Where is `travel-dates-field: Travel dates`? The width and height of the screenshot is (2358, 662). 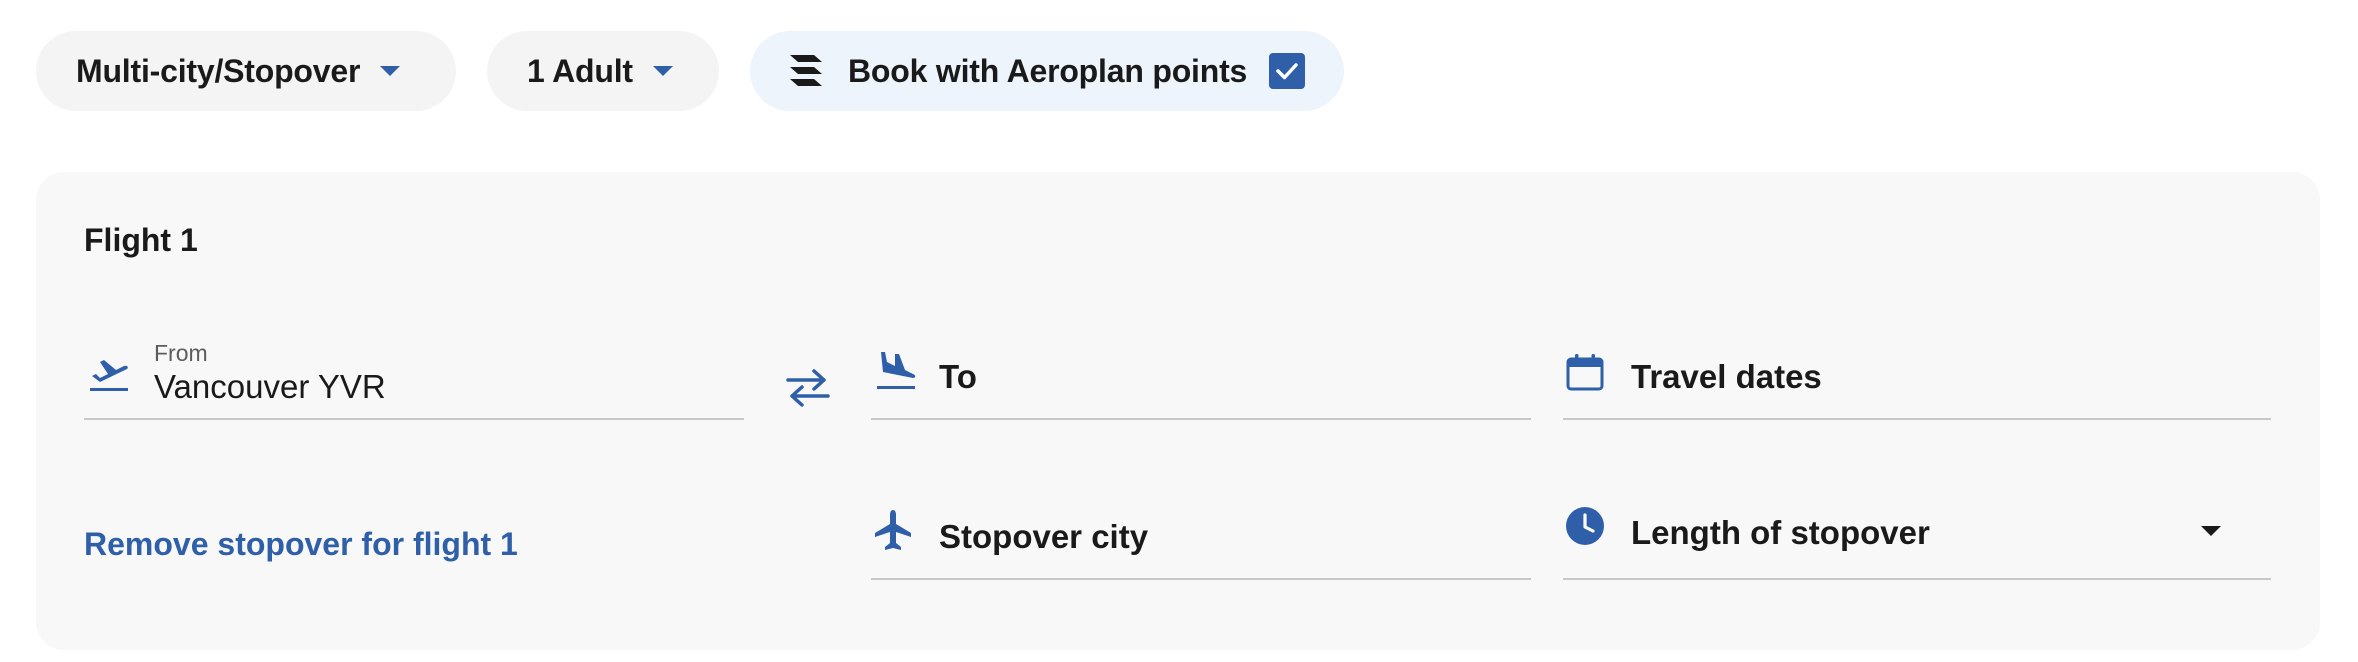 travel-dates-field: Travel dates is located at coordinates (1917, 375).